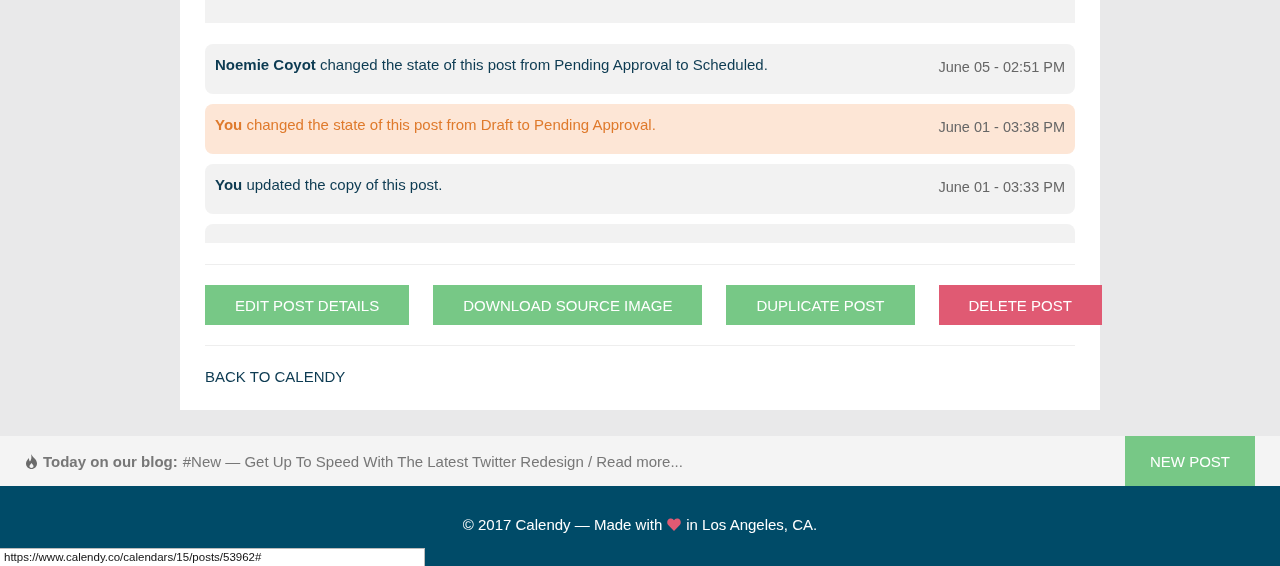  What do you see at coordinates (674, 524) in the screenshot?
I see `heart-icon` at bounding box center [674, 524].